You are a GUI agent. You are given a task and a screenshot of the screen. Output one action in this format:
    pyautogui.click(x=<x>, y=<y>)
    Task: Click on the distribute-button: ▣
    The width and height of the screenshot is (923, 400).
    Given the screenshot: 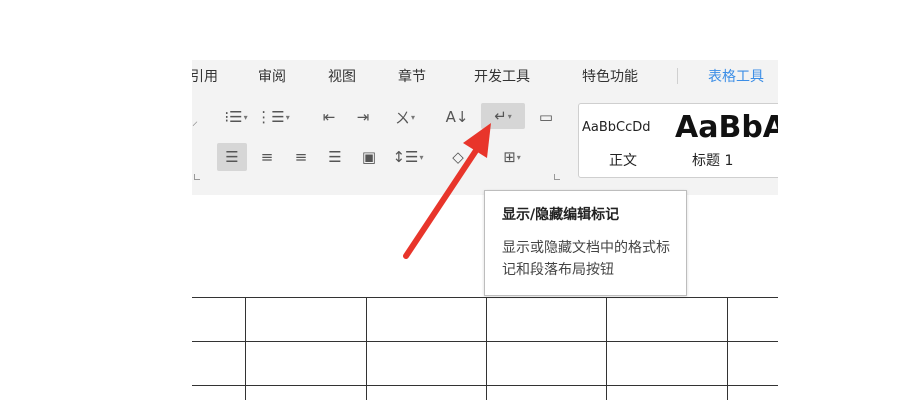 What is the action you would take?
    pyautogui.click(x=369, y=157)
    